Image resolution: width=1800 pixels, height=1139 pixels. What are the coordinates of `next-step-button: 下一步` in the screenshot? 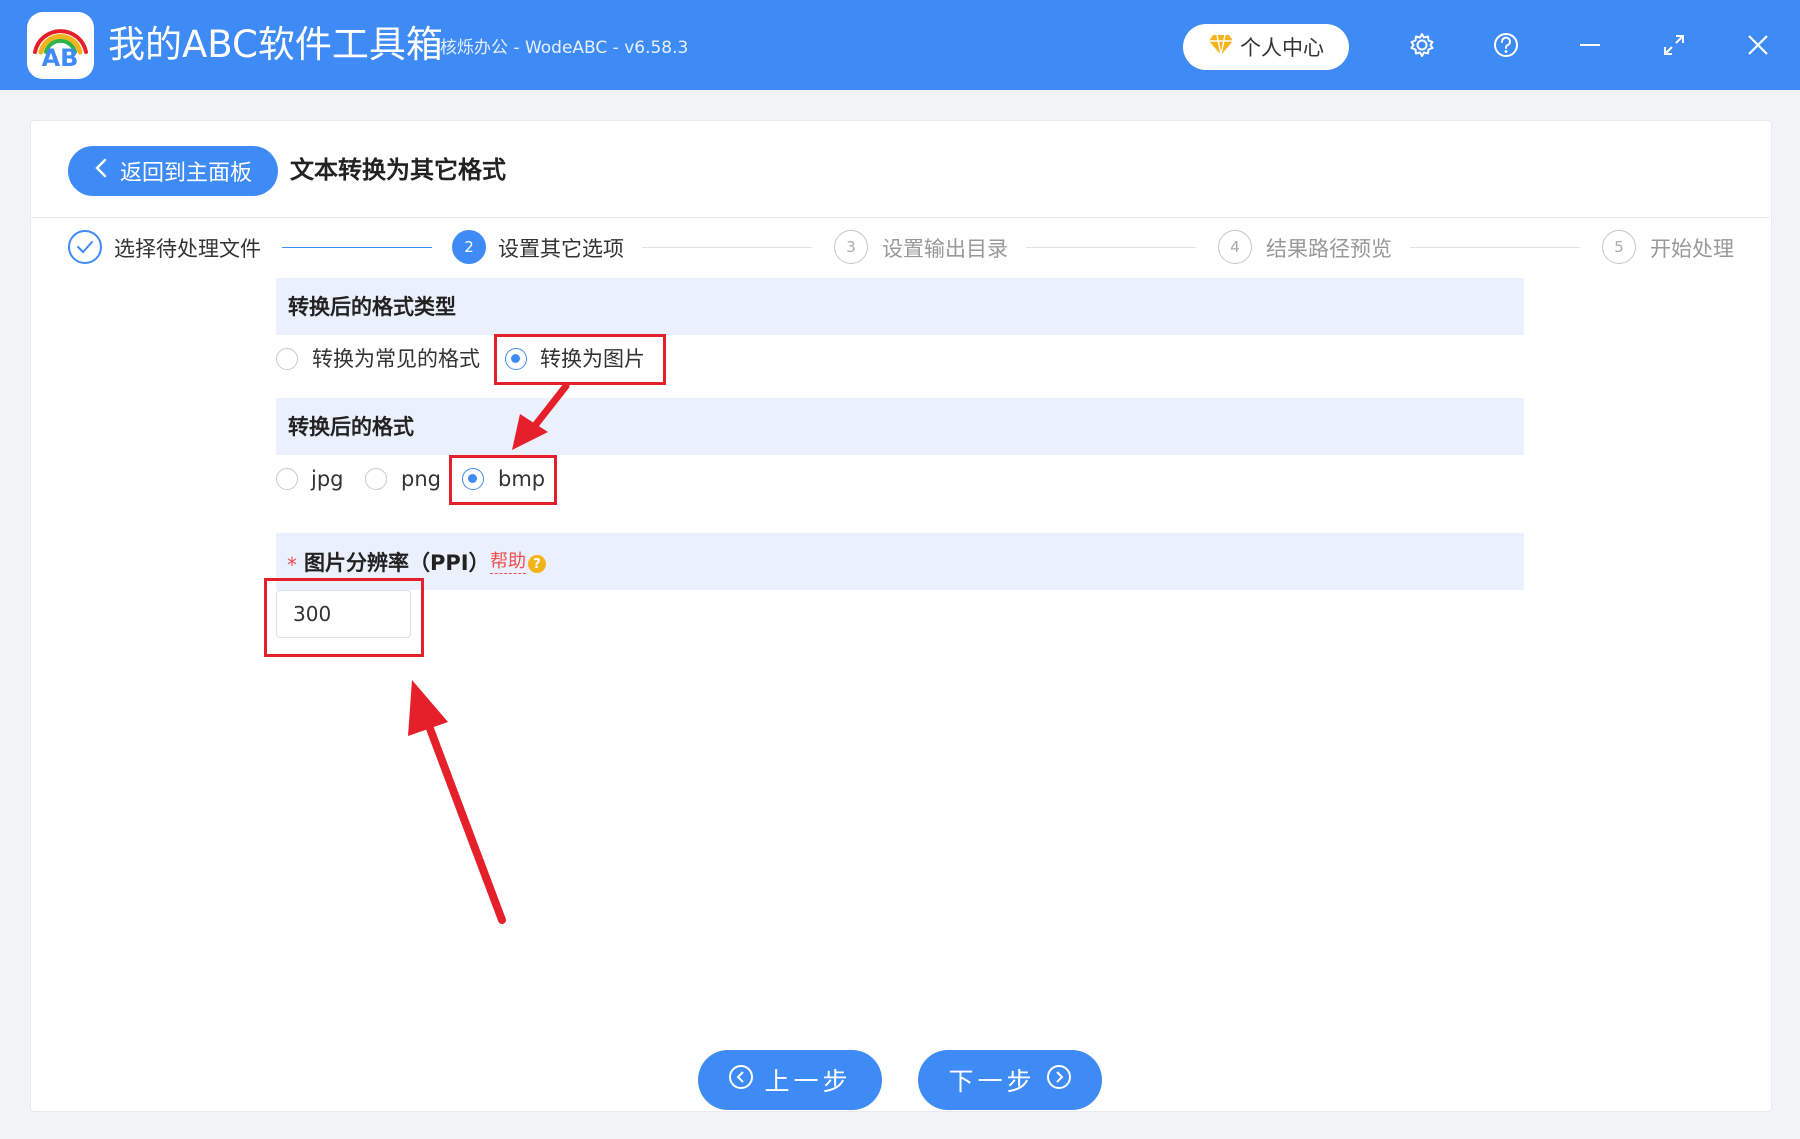 It's located at (1010, 1080).